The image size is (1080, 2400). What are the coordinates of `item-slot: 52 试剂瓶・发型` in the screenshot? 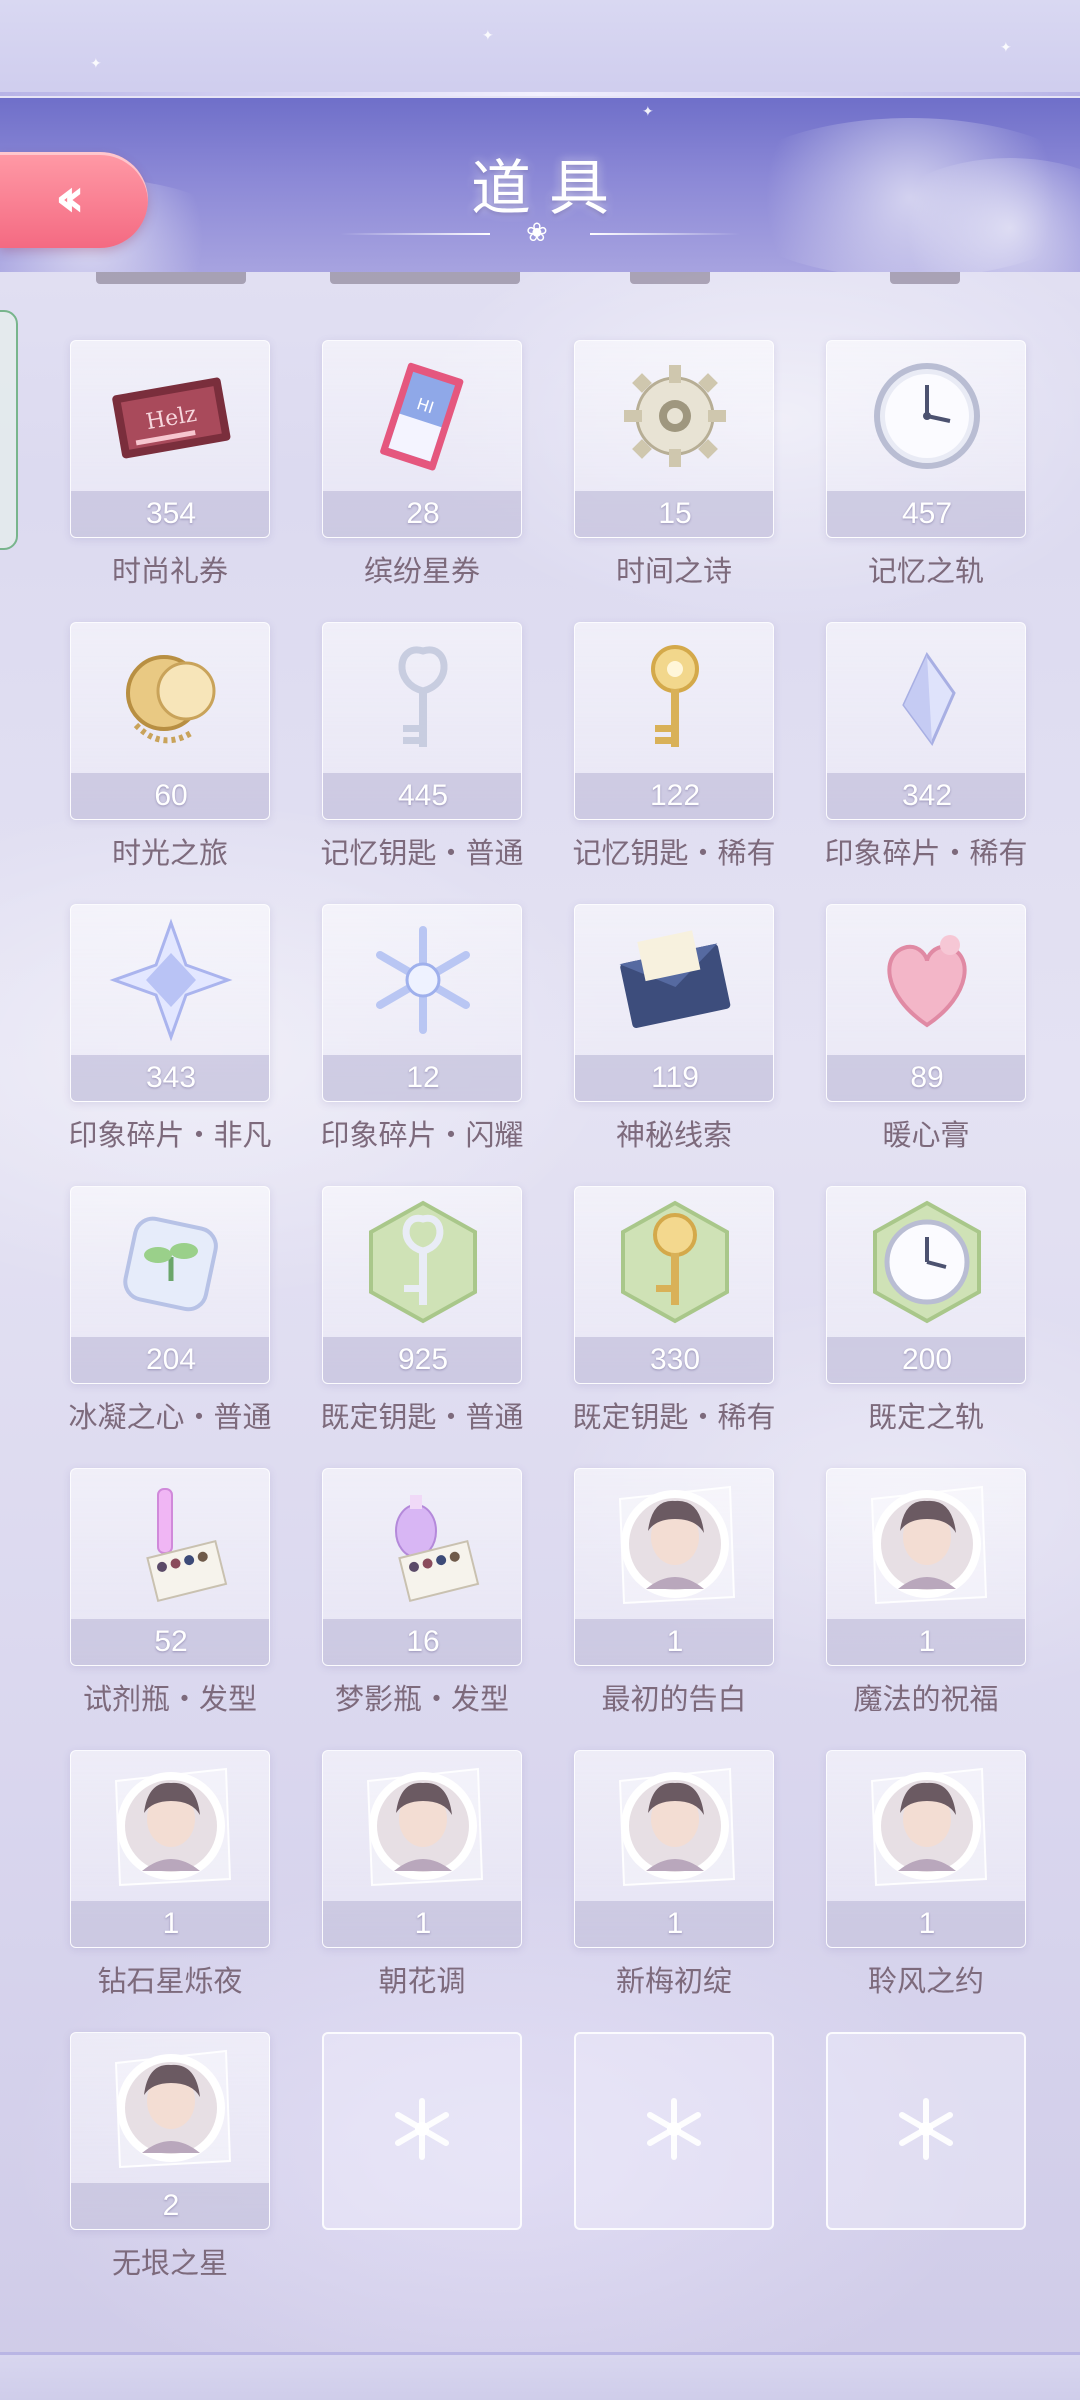 It's located at (170, 1592).